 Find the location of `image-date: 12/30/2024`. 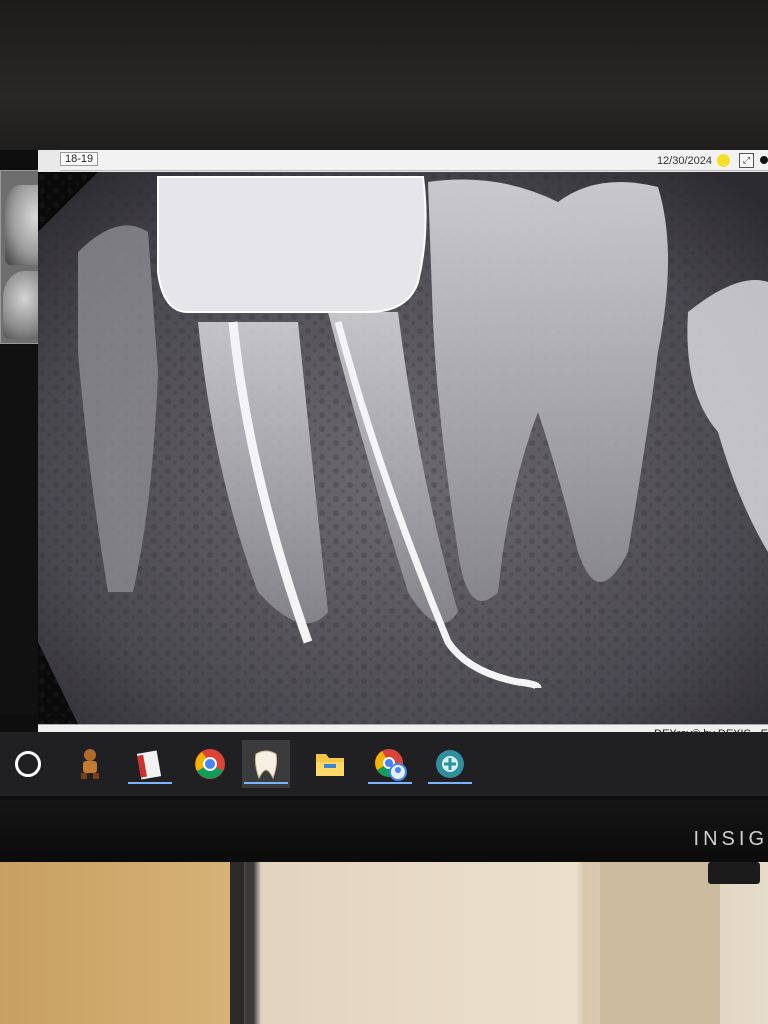

image-date: 12/30/2024 is located at coordinates (684, 161).